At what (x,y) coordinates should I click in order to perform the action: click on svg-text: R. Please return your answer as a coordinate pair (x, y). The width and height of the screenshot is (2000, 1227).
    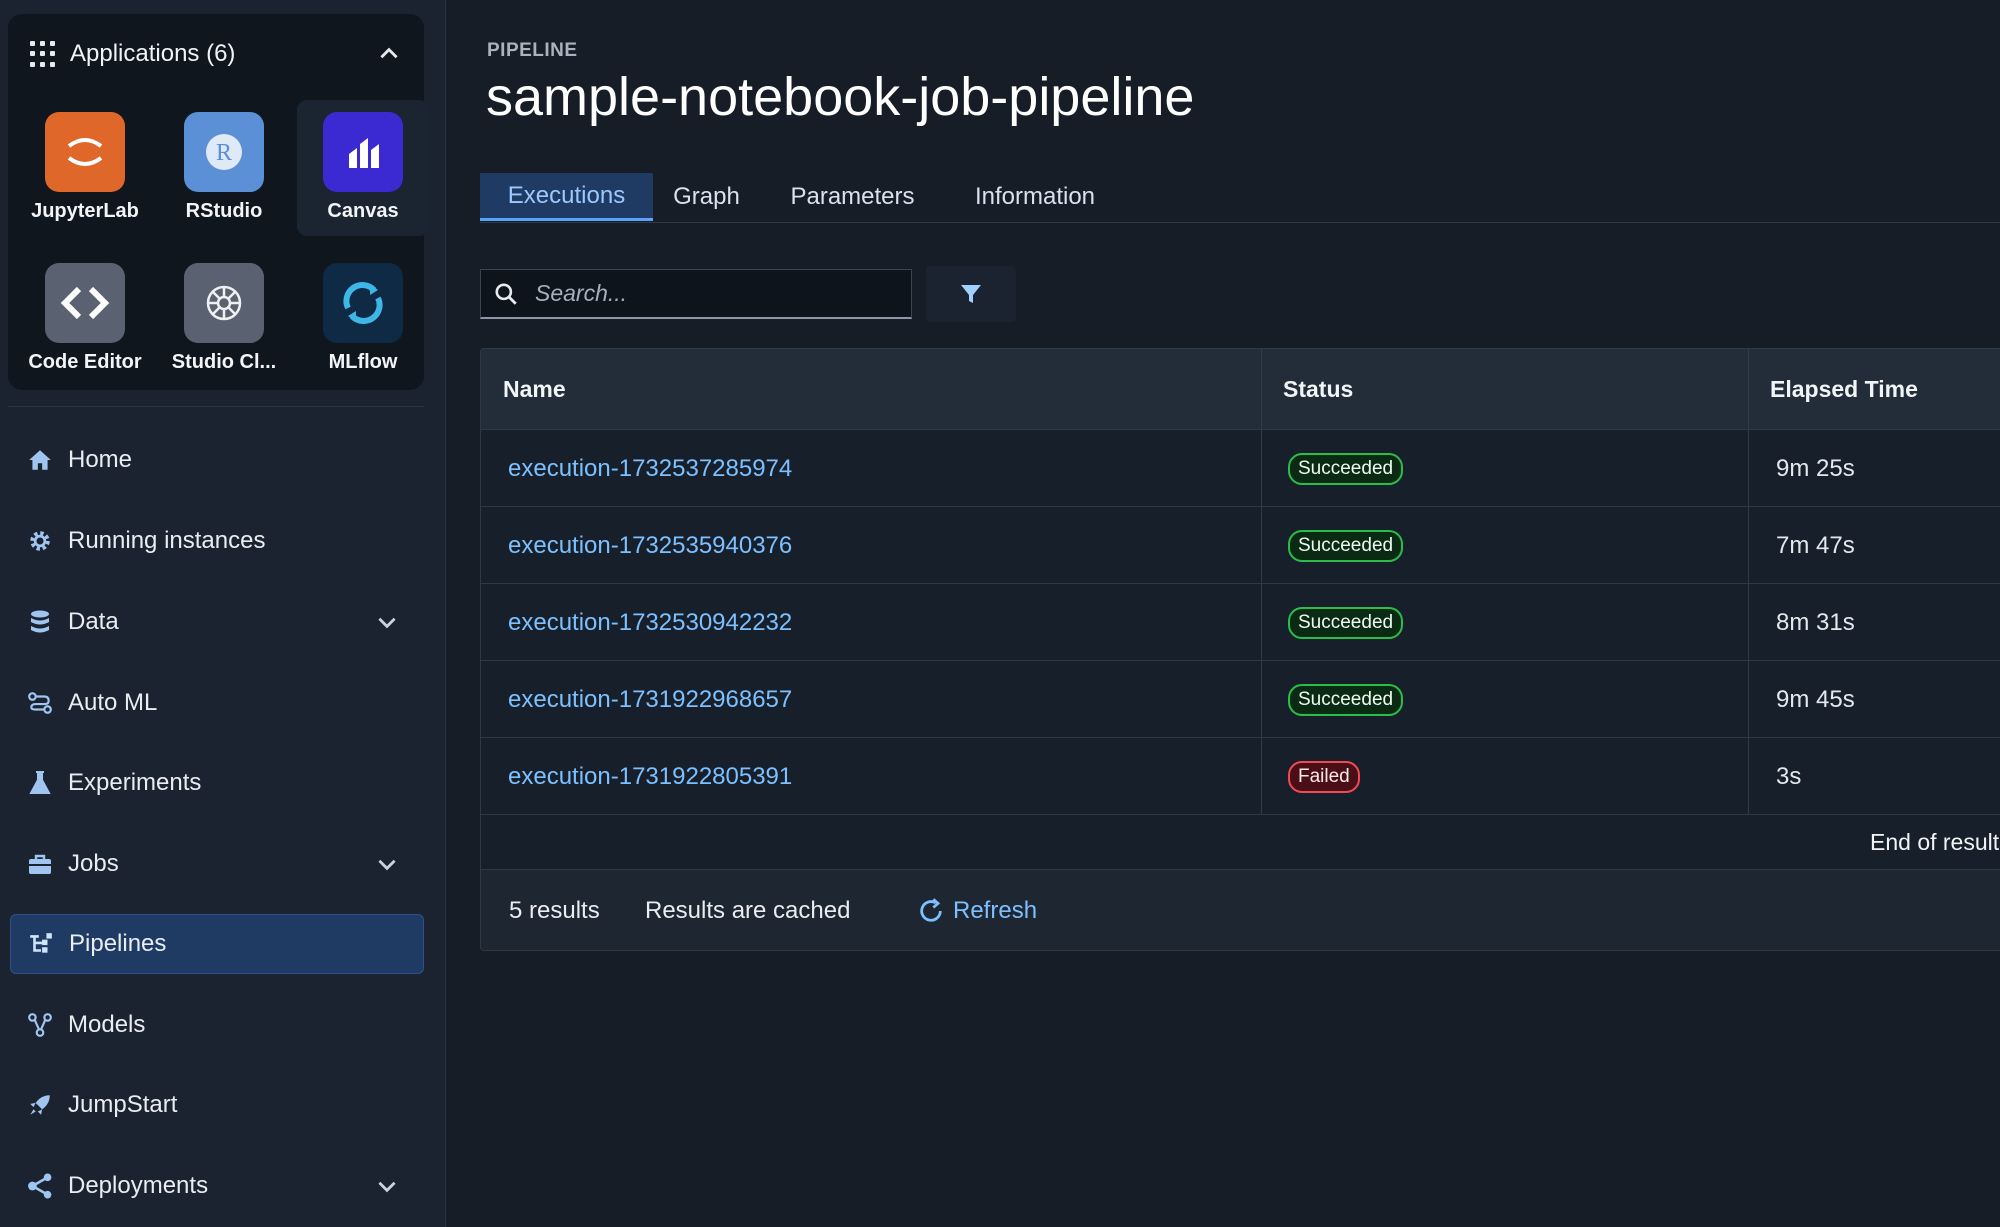
    Looking at the image, I should click on (224, 153).